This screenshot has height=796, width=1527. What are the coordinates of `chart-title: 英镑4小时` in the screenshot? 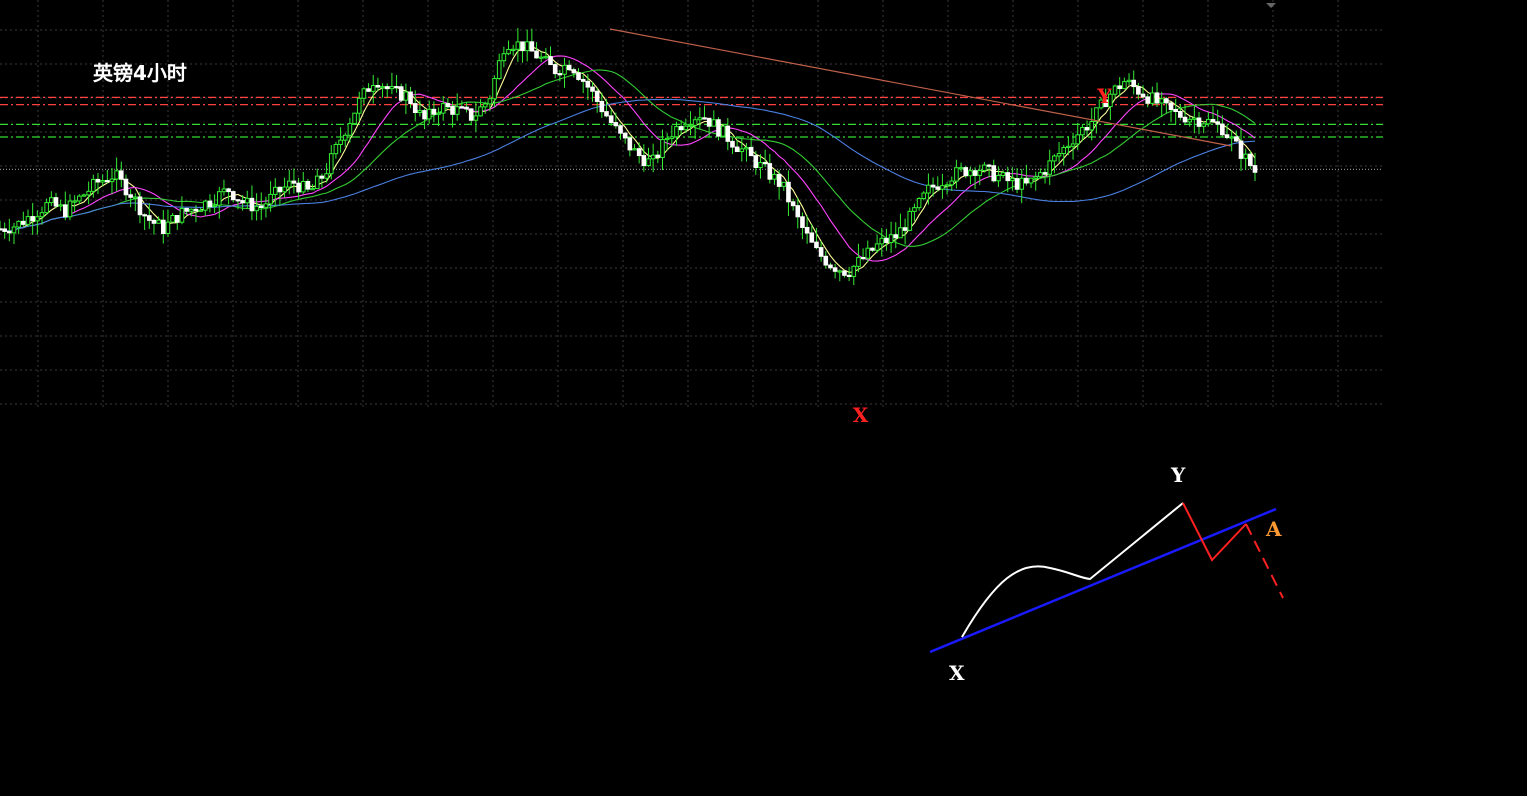 It's located at (140, 73).